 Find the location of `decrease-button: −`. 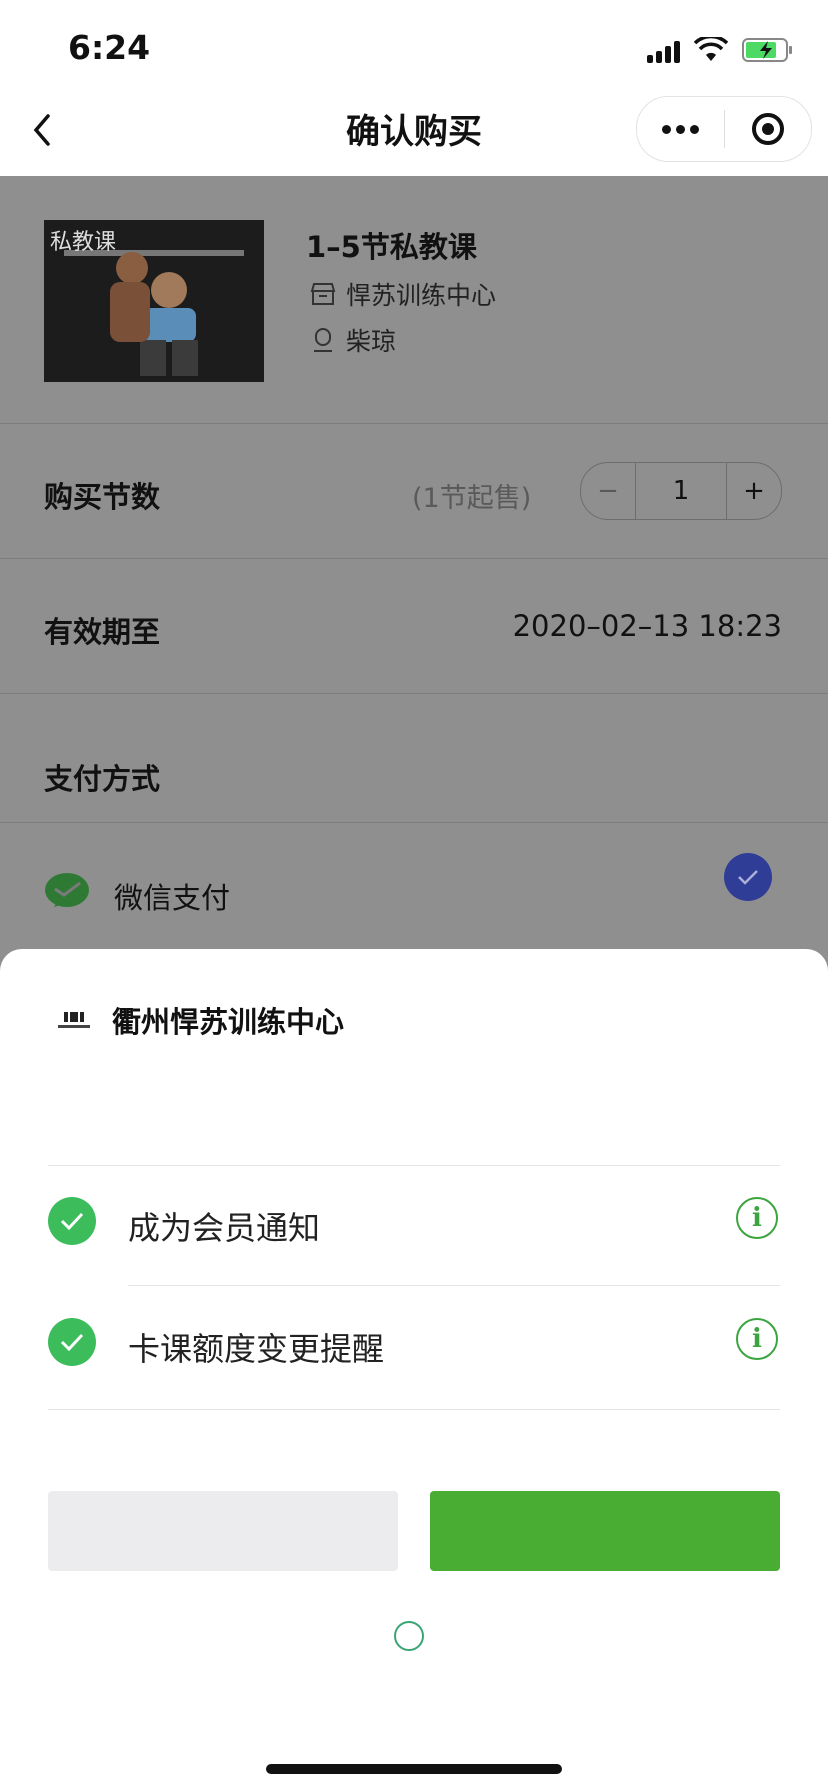

decrease-button: − is located at coordinates (608, 491).